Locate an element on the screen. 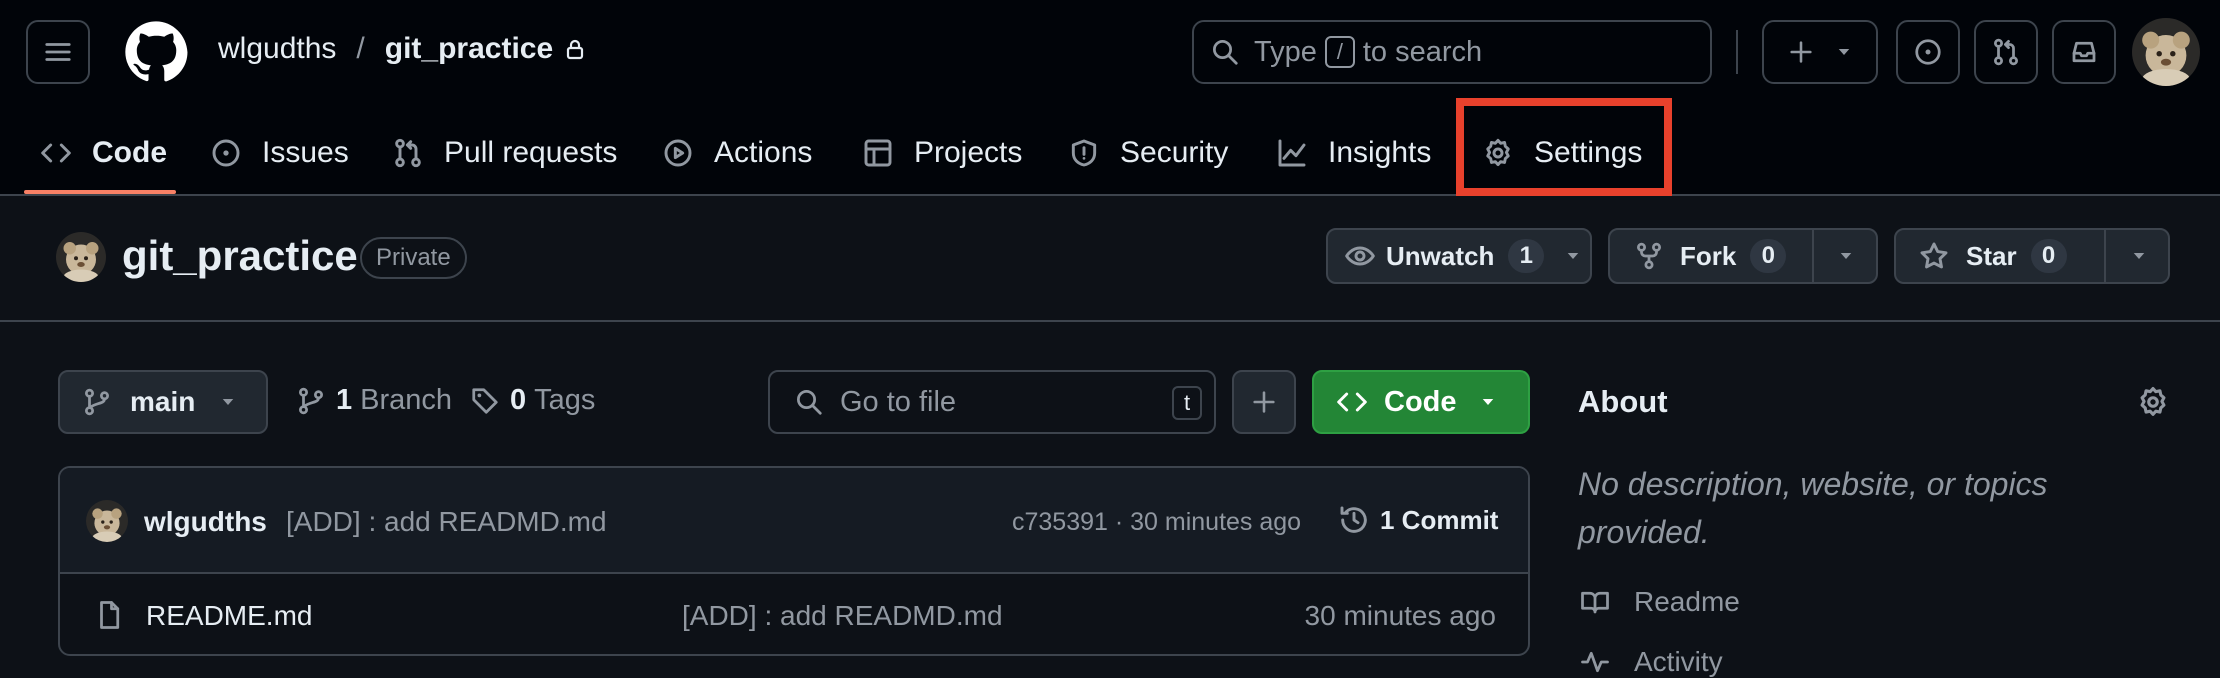  branch-count: 1 is located at coordinates (344, 400).